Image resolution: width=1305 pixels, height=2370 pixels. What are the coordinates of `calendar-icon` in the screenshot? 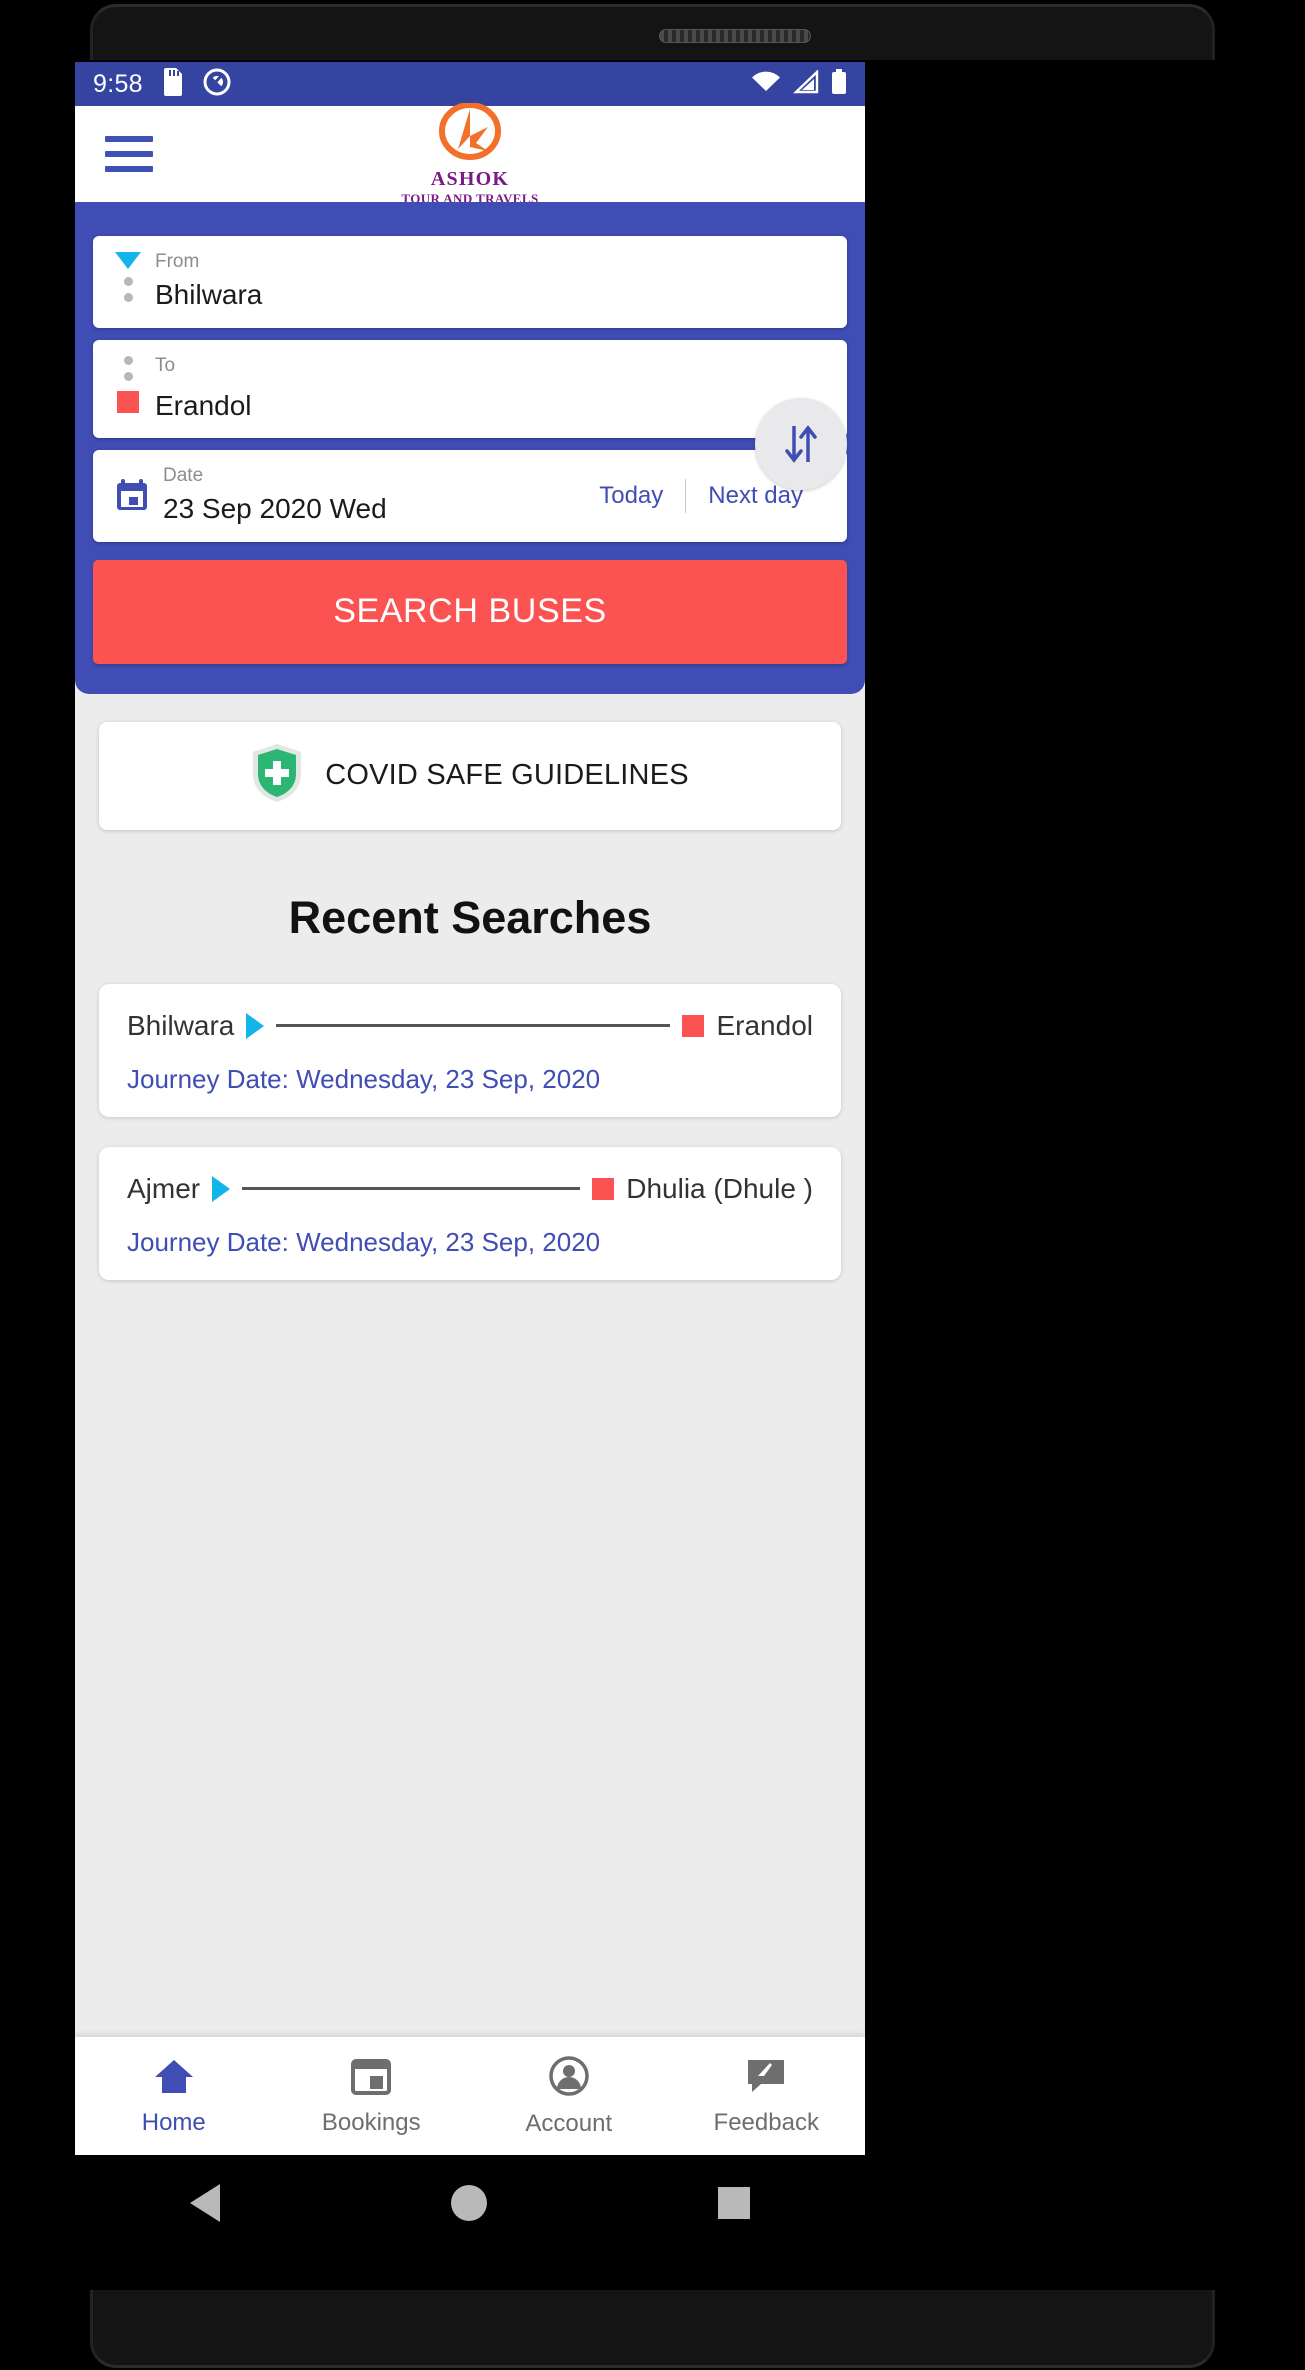 It's located at (132, 497).